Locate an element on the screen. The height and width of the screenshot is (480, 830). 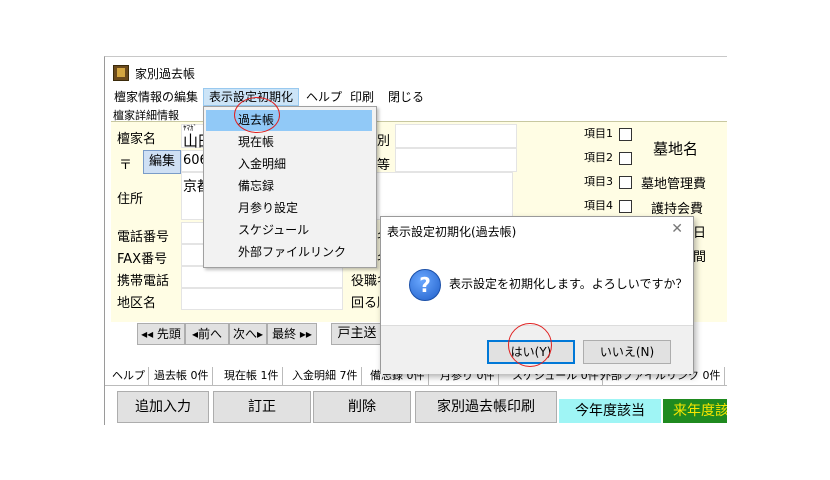
item-4-label: 項目4 is located at coordinates (598, 205).